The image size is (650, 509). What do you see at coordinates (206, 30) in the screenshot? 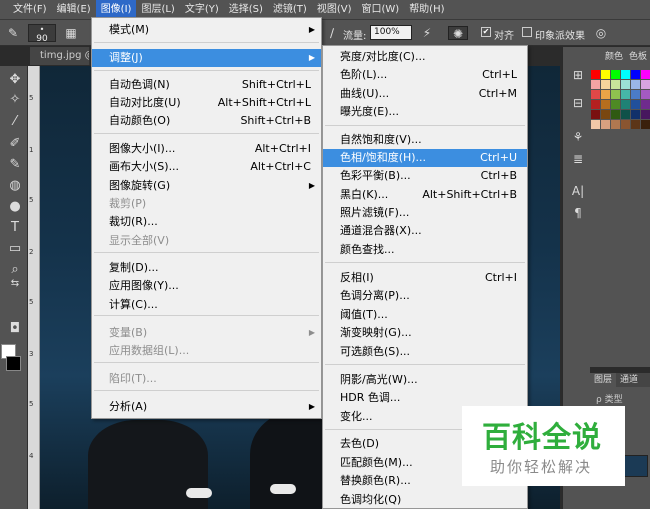
I see `menu-item: 模式(M) ▶` at bounding box center [206, 30].